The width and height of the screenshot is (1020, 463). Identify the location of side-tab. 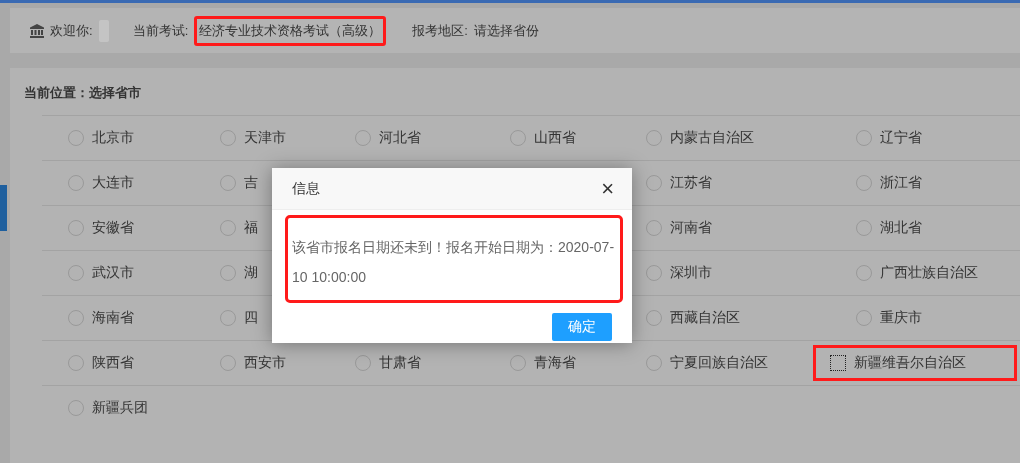
(3, 208).